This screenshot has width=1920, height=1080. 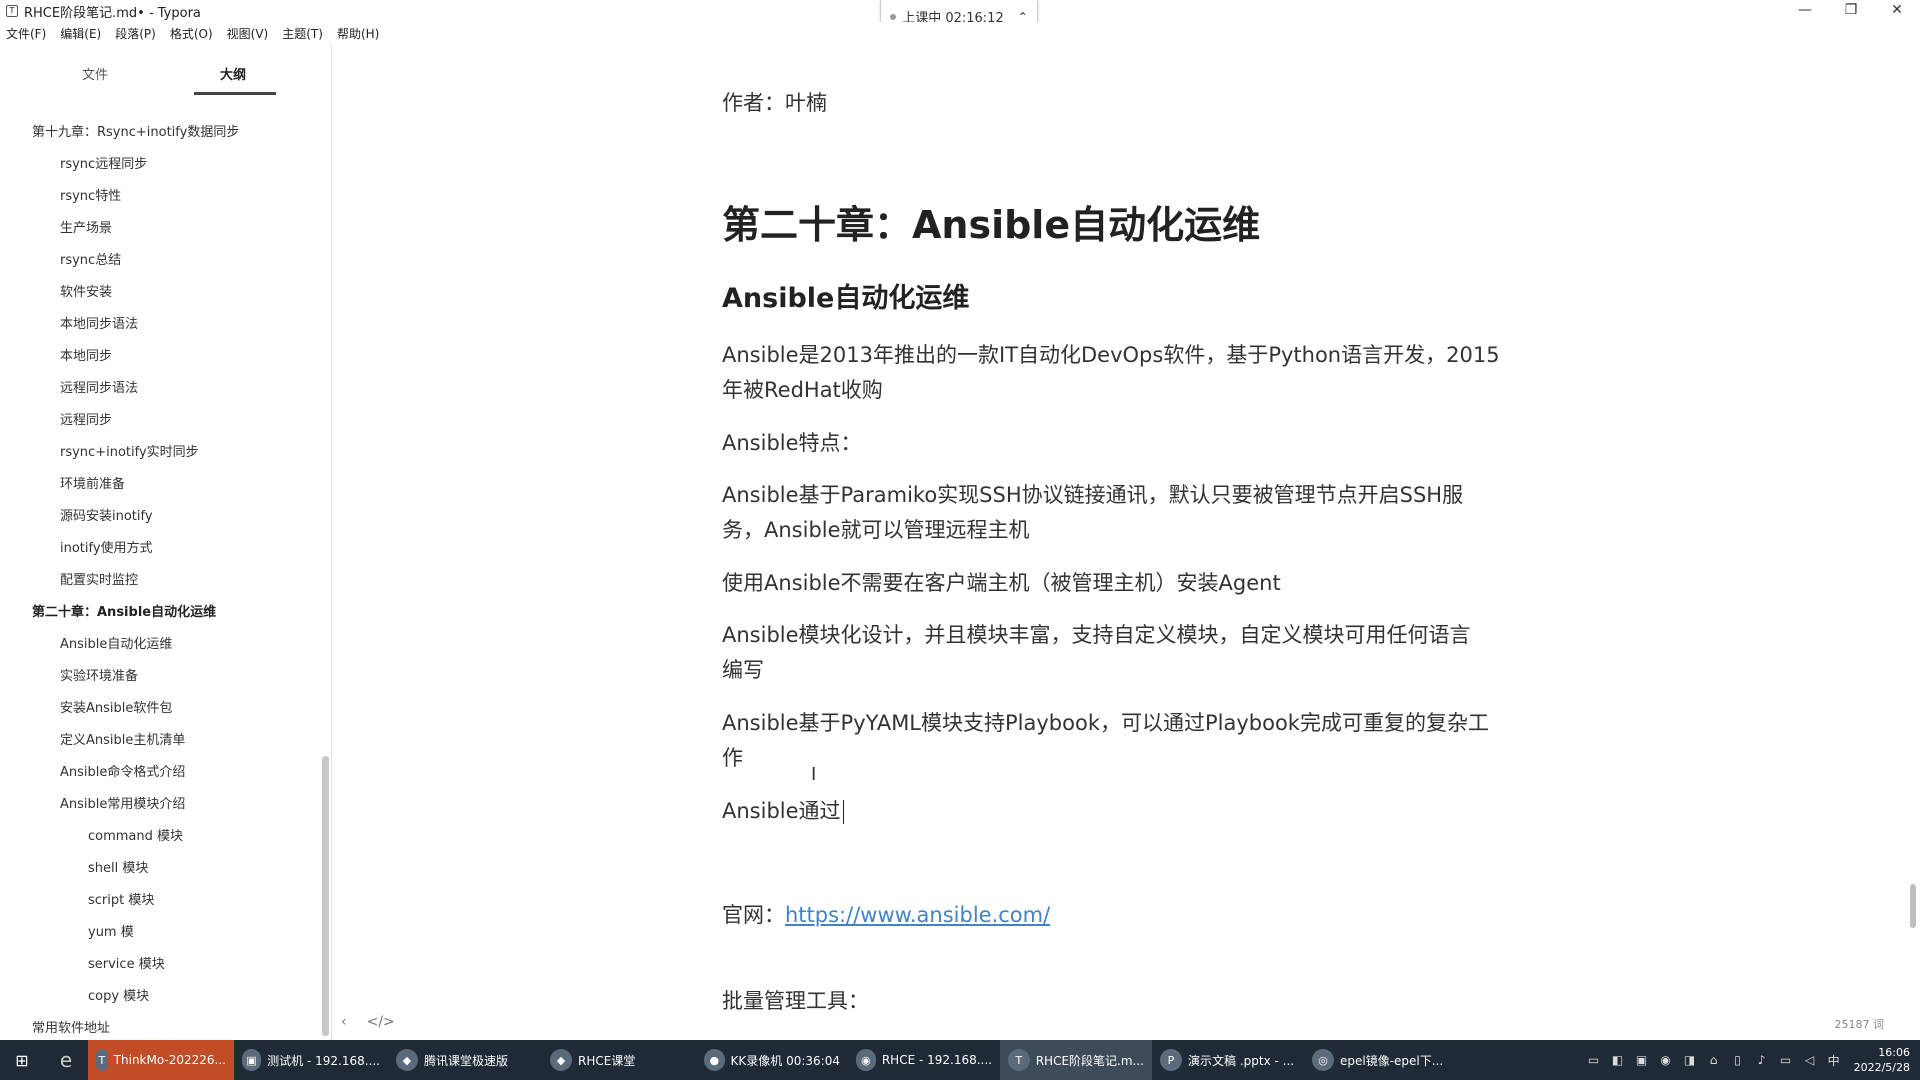 What do you see at coordinates (714, 1060) in the screenshot?
I see `app-icon: ●` at bounding box center [714, 1060].